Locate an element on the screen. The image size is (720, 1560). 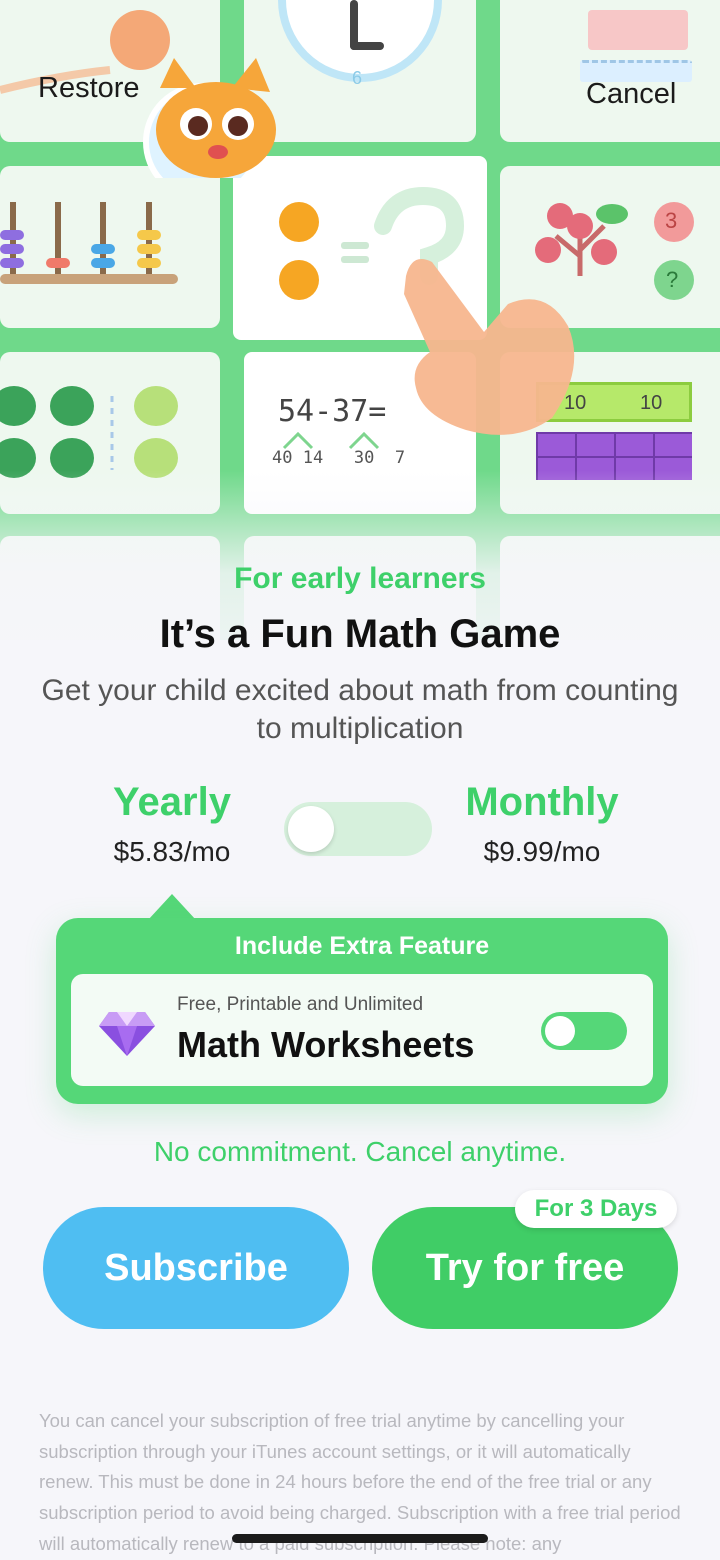
restore-button: Restore is located at coordinates (89, 88).